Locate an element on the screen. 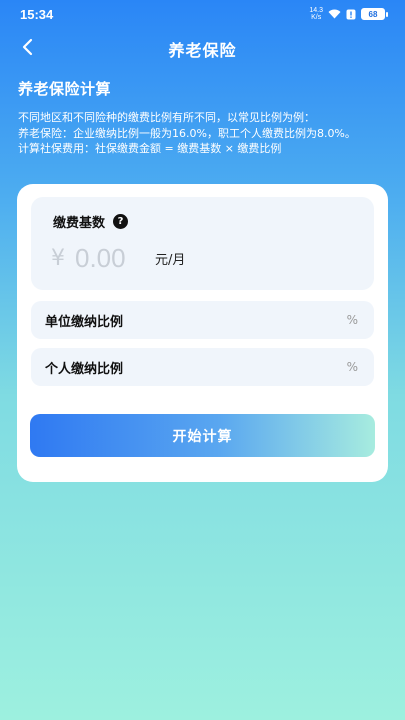  personal-ratio-label: 个人缴纳比例 is located at coordinates (84, 369).